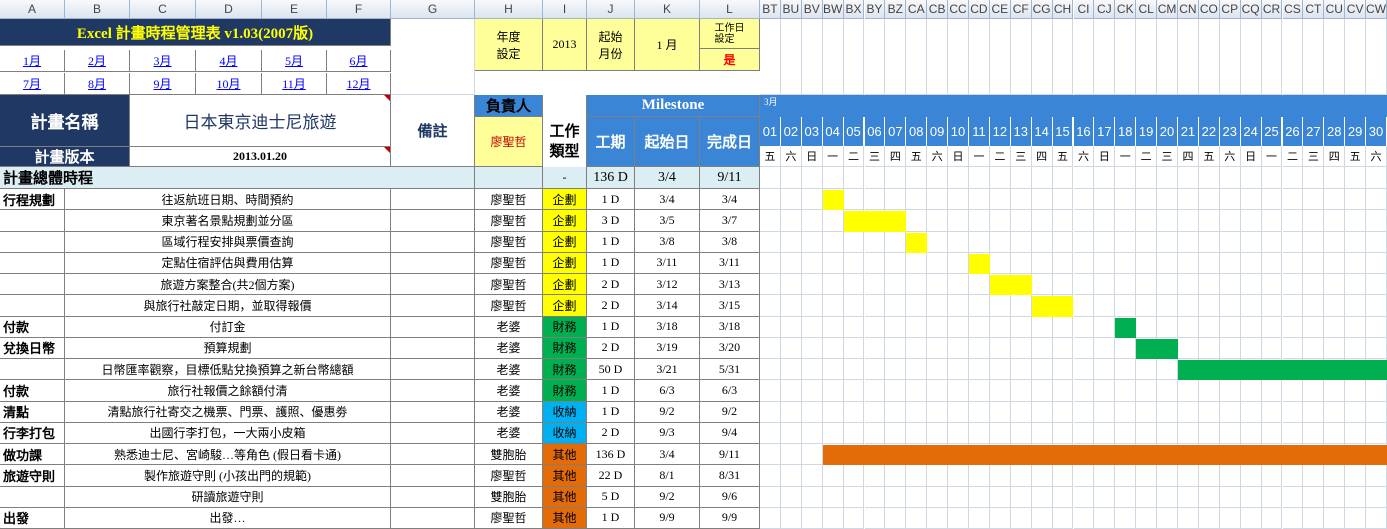  What do you see at coordinates (228, 476) in the screenshot?
I see `task-name: 製作旅遊守則 (小孩出門的規範)` at bounding box center [228, 476].